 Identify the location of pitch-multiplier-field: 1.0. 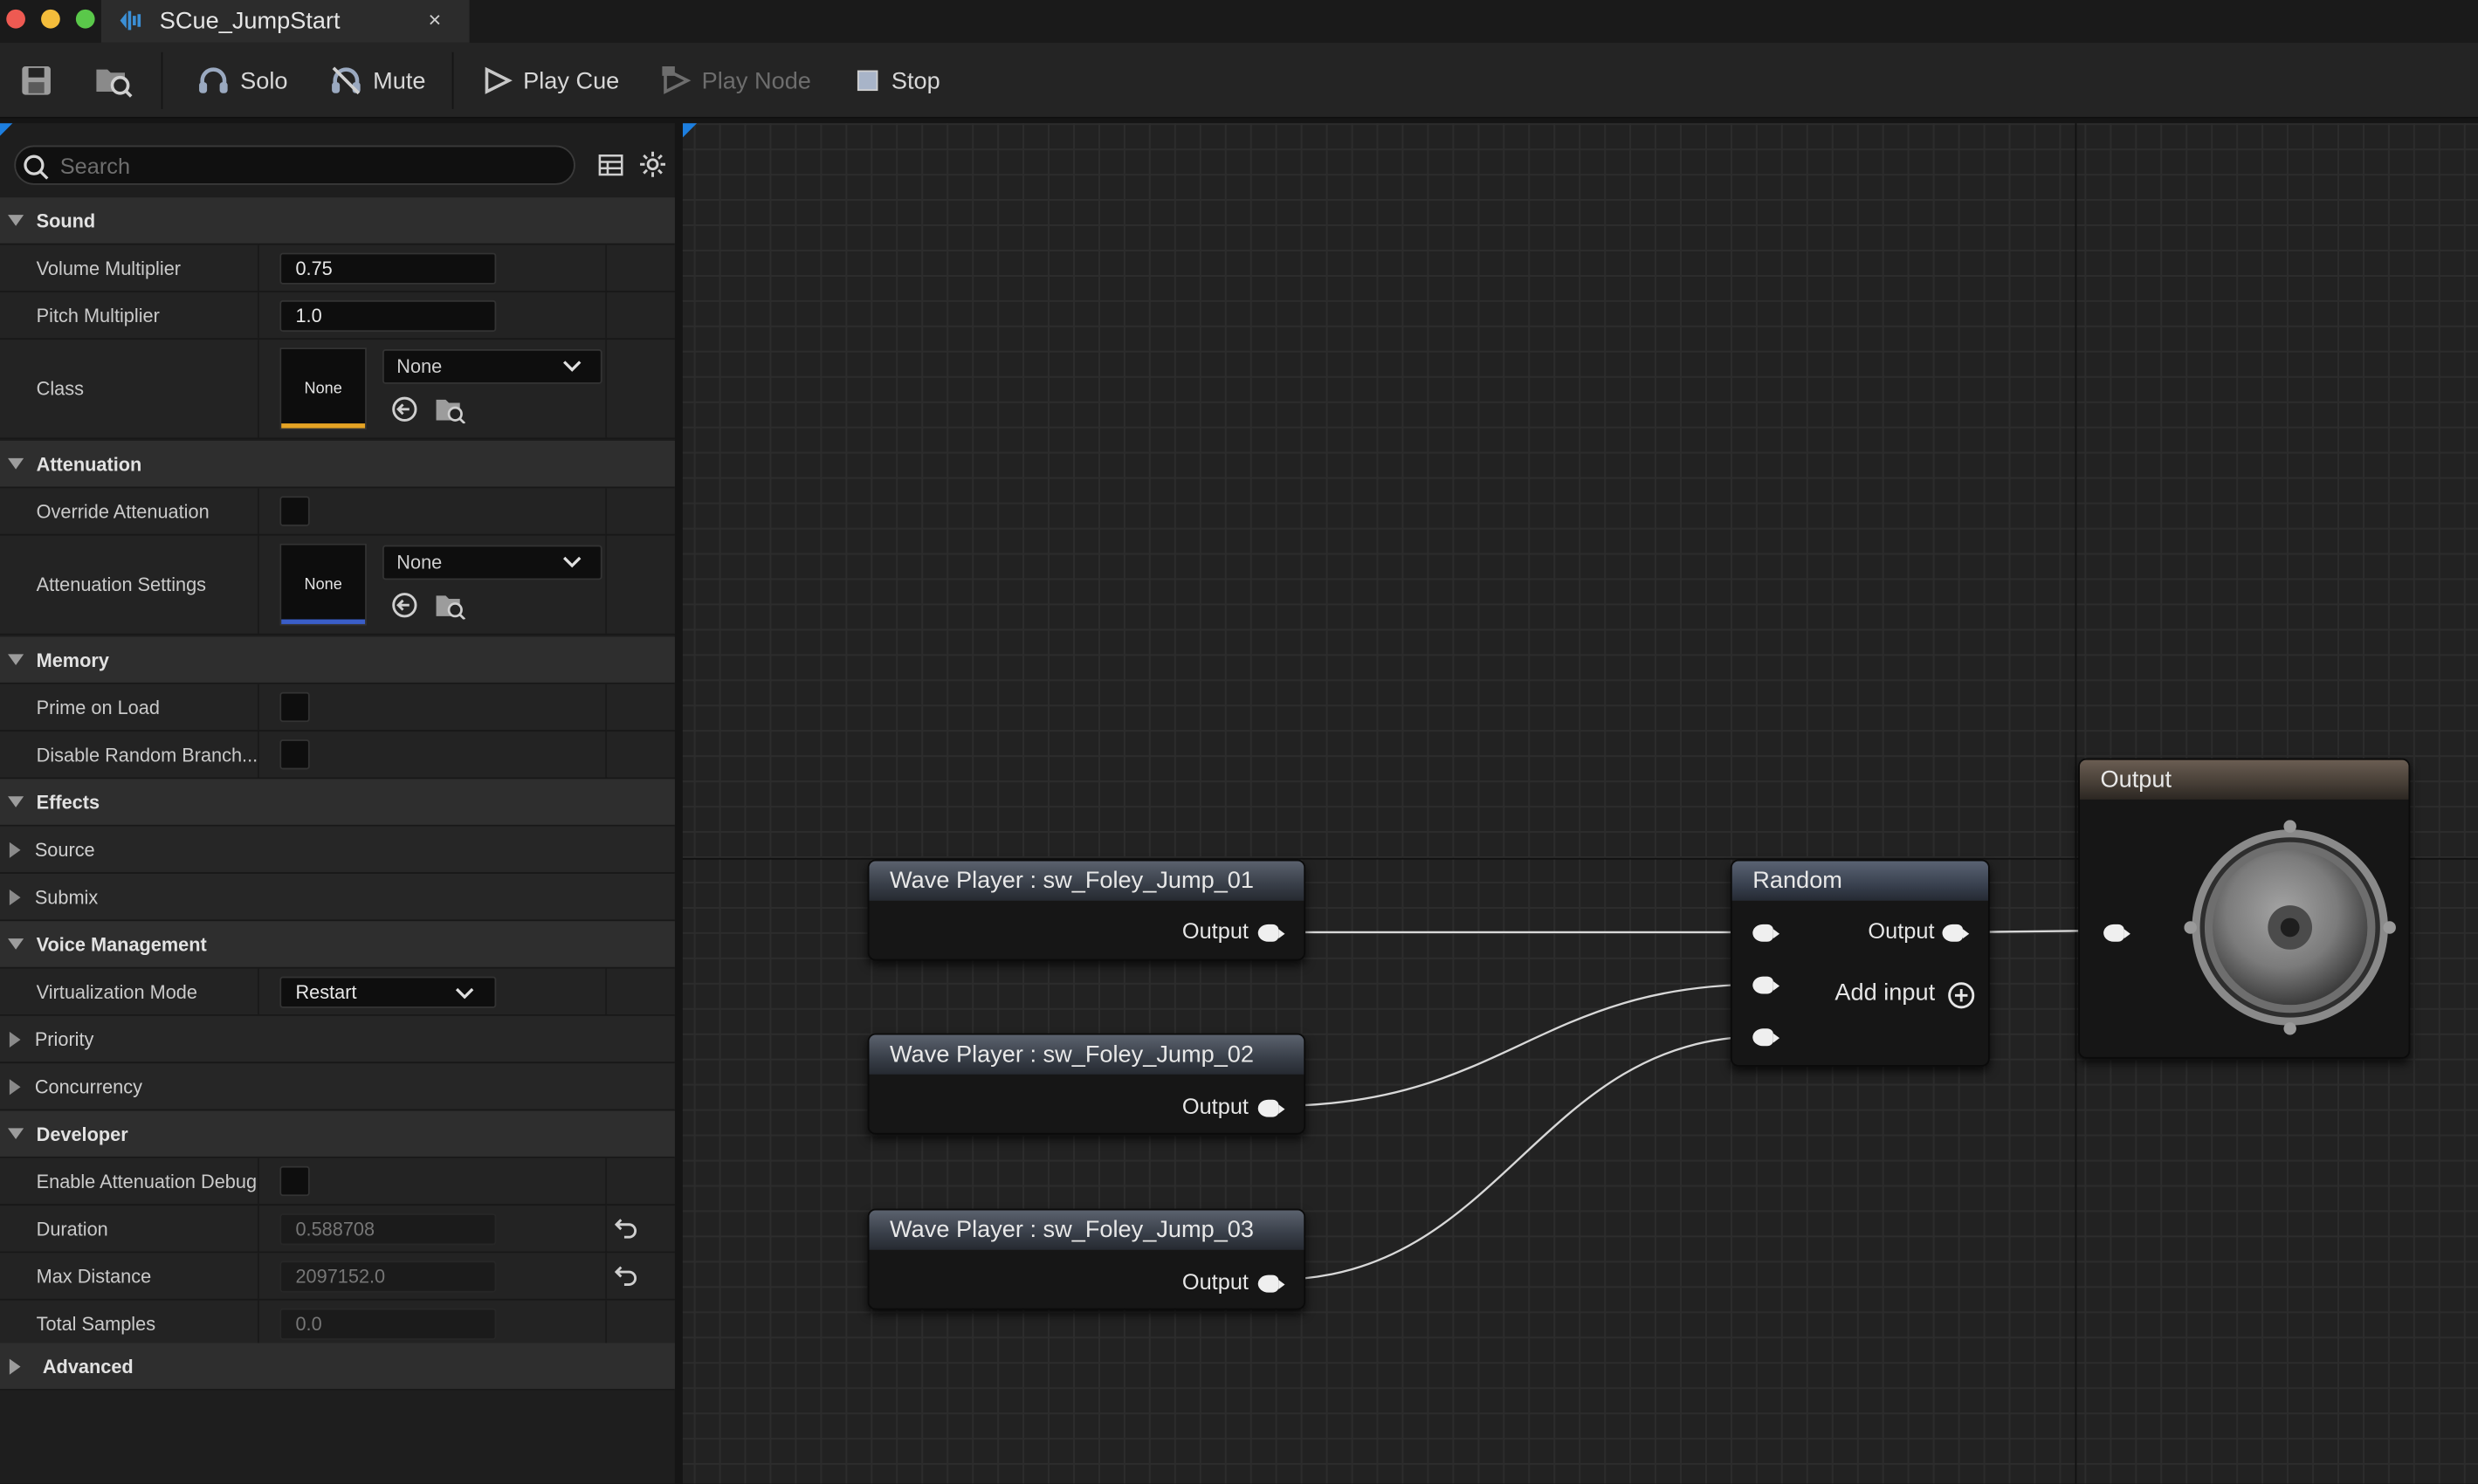
(388, 315).